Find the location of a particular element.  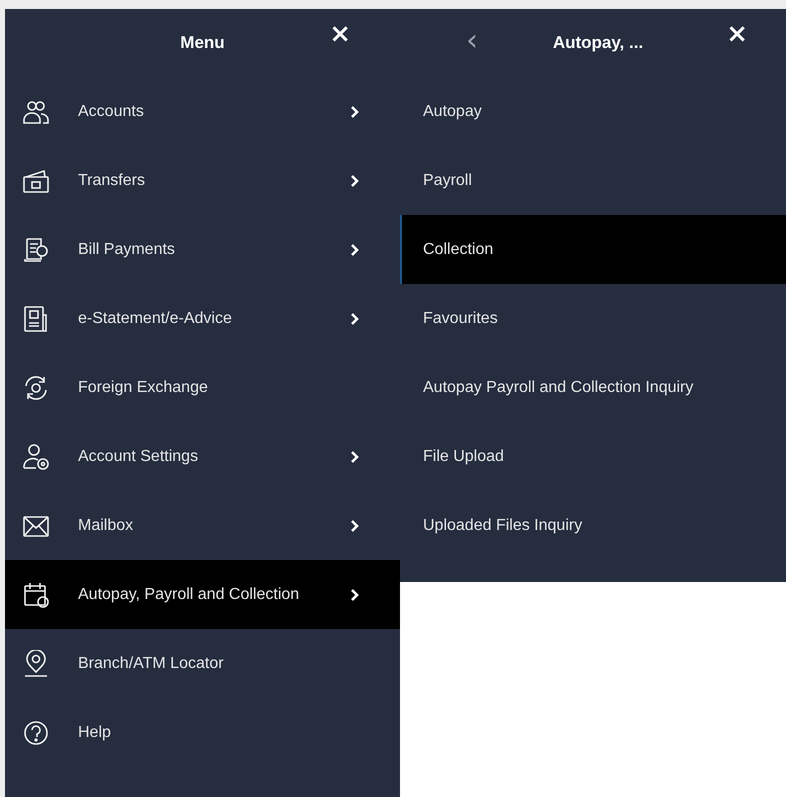

exchange-icon is located at coordinates (36, 388).